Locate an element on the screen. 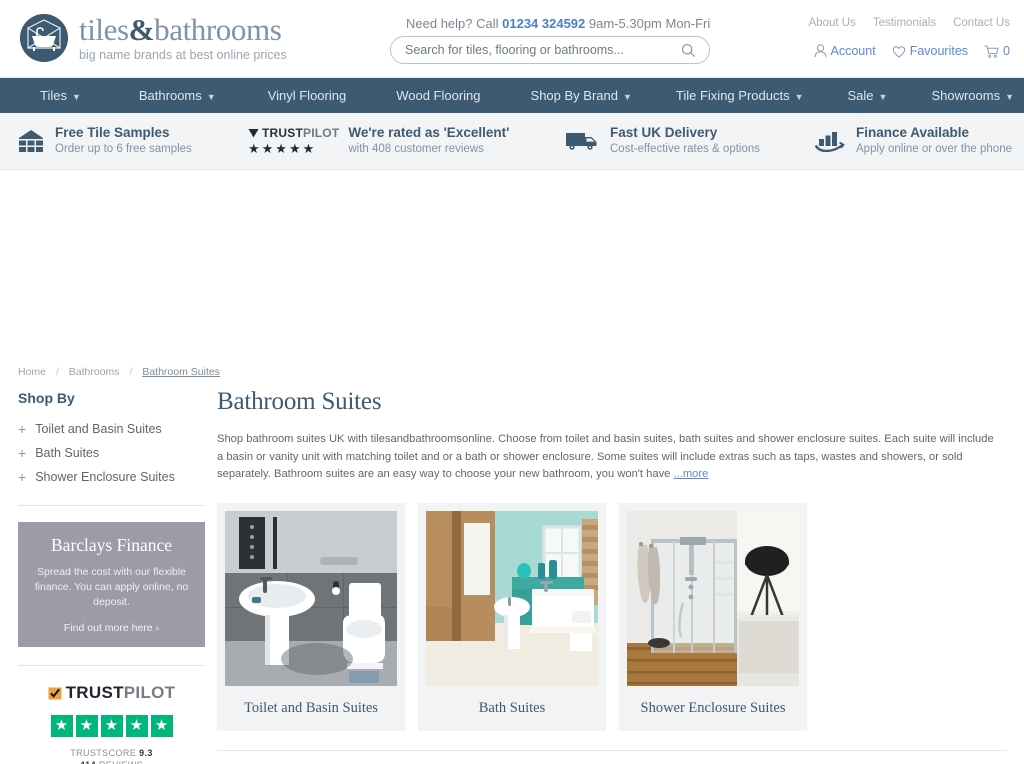 Image resolution: width=1024 pixels, height=764 pixels. usp-title: We're rated as 'Excellent' is located at coordinates (429, 133).